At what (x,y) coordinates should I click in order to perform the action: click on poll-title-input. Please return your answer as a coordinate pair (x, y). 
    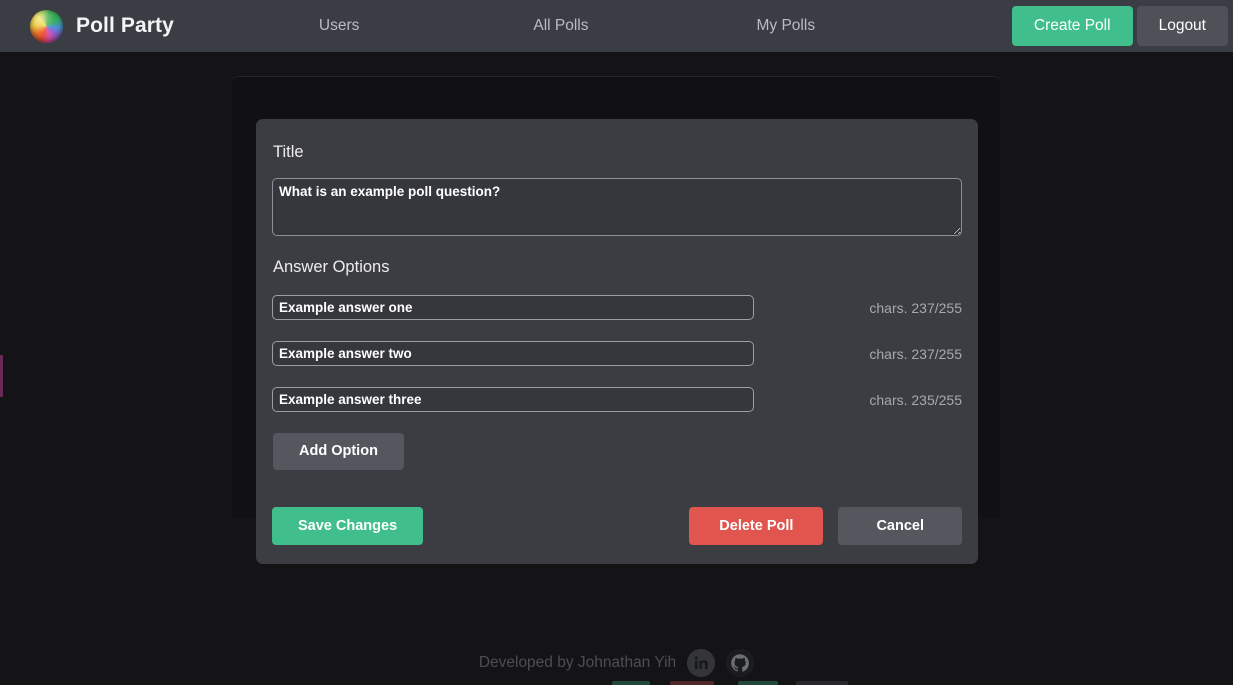
    Looking at the image, I should click on (617, 207).